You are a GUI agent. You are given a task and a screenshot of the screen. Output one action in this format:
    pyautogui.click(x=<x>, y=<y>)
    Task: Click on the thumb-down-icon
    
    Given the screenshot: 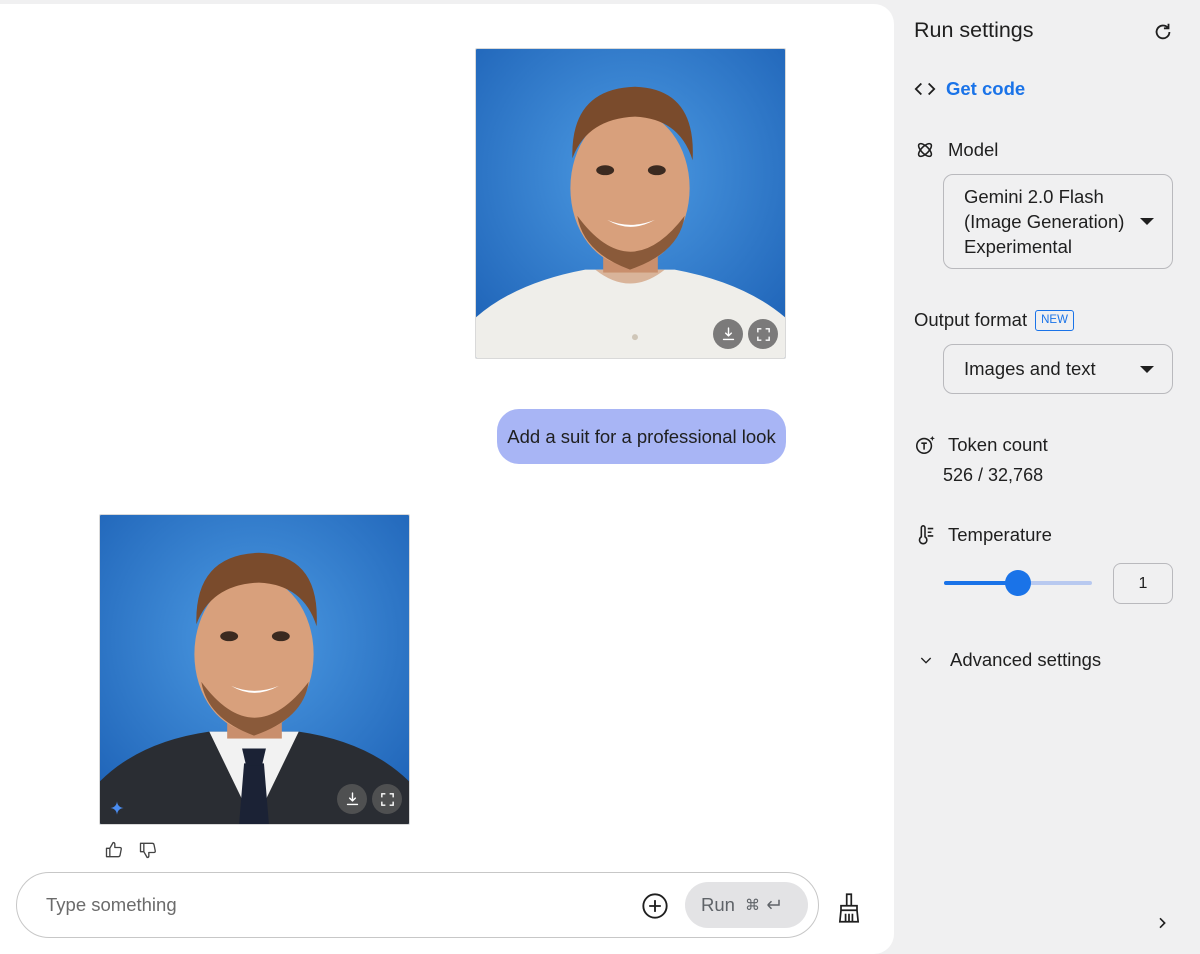 What is the action you would take?
    pyautogui.click(x=147, y=850)
    